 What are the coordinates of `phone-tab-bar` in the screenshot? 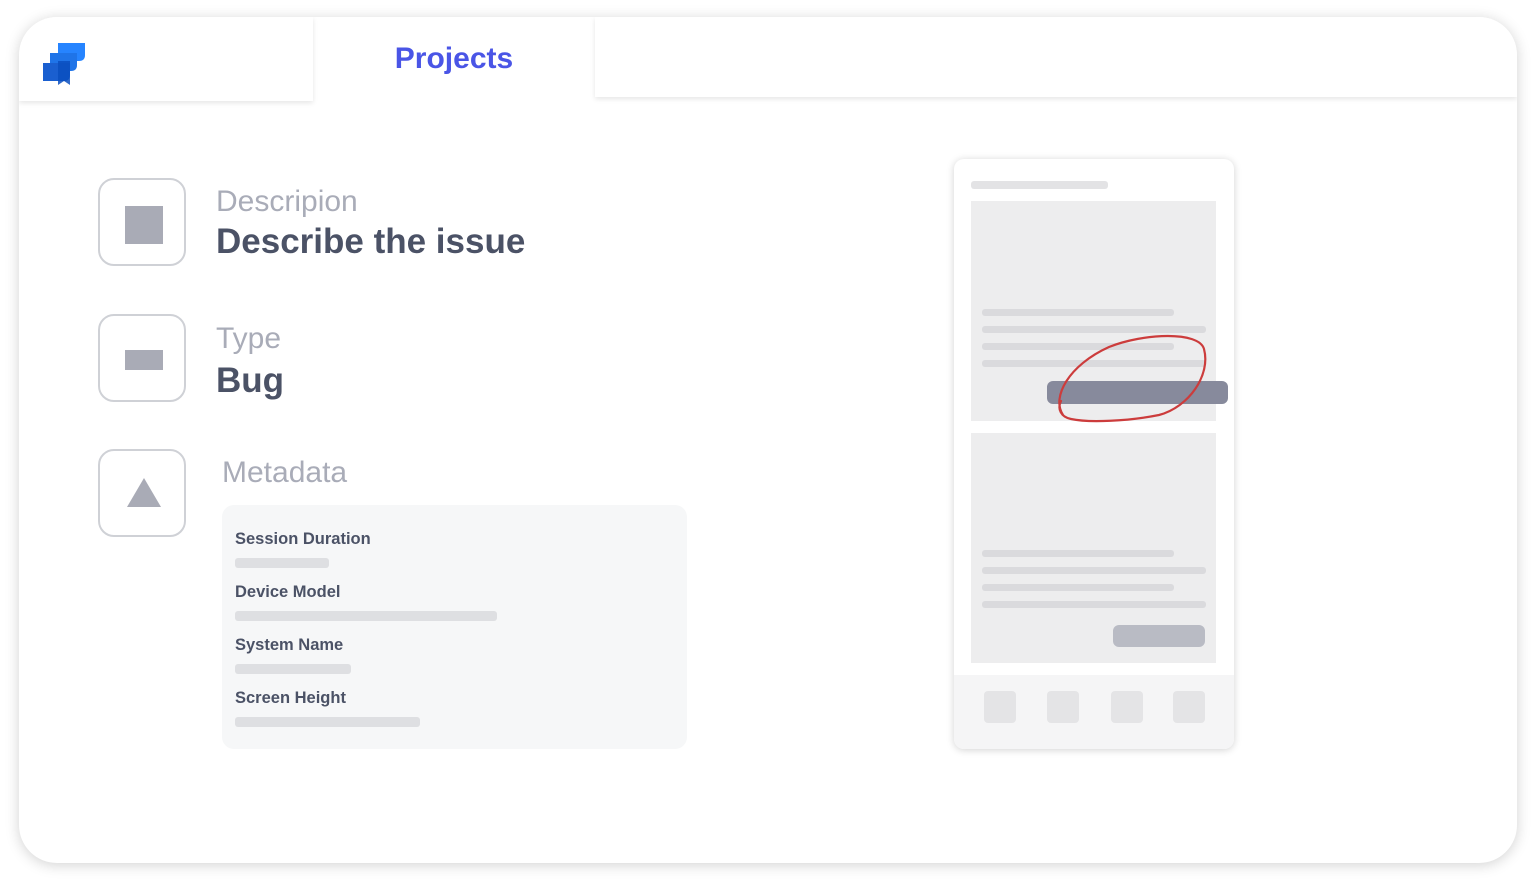 It's located at (1094, 712).